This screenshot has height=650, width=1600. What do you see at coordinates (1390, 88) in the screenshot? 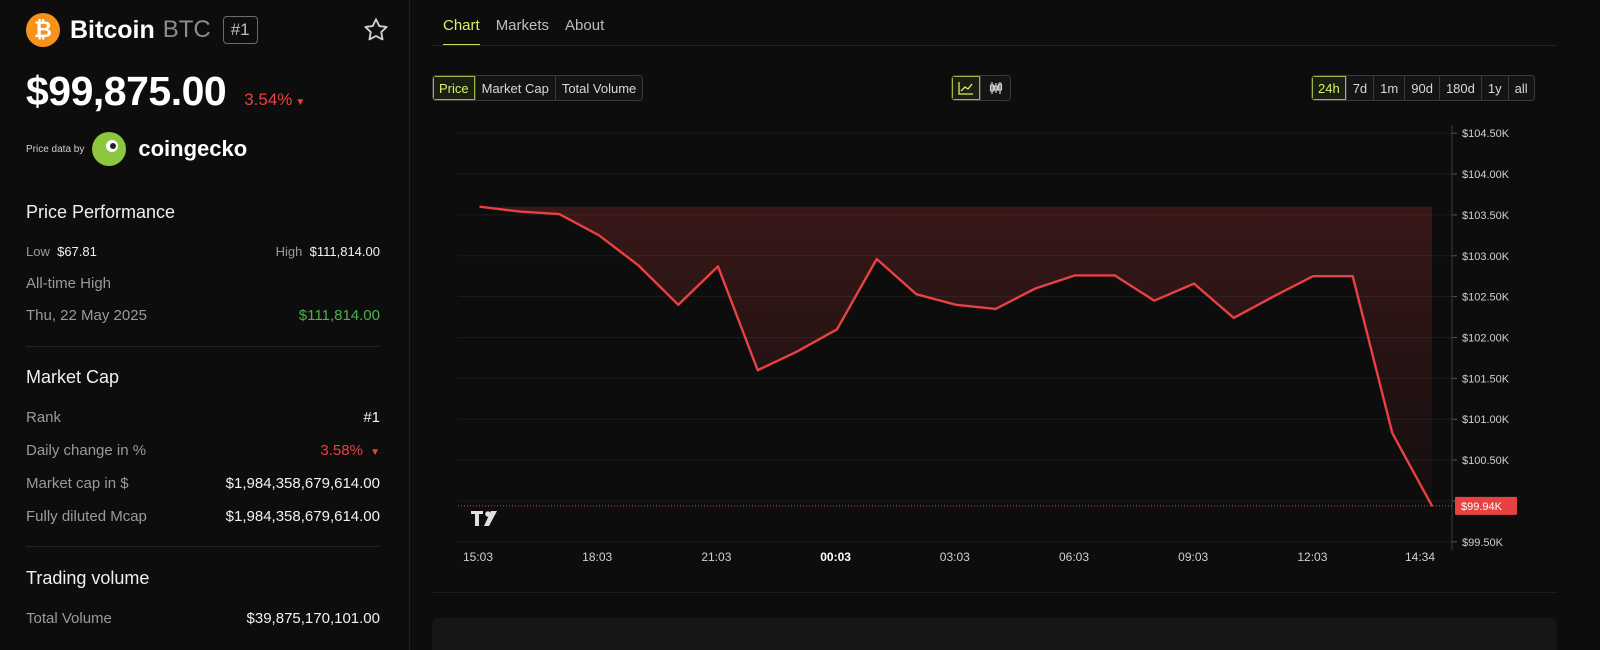
I see `range-1m-button: 1m` at bounding box center [1390, 88].